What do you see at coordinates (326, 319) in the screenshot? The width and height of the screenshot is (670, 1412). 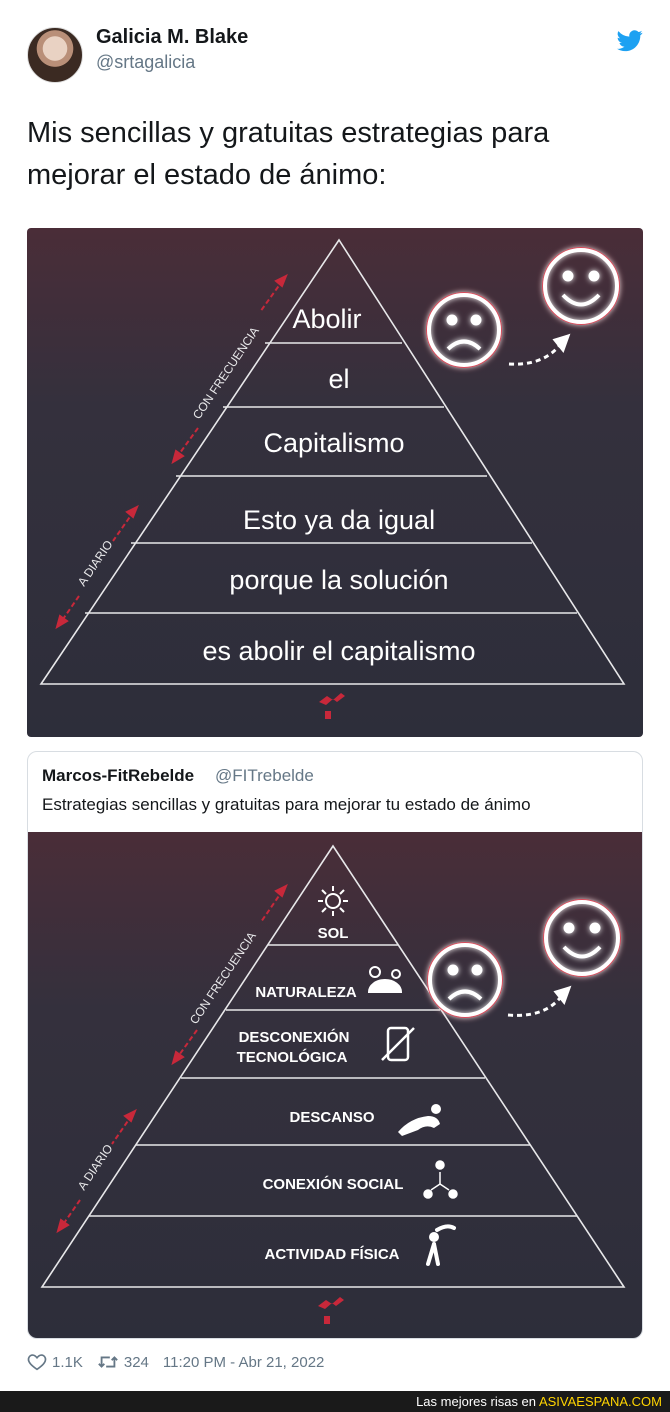 I see `pyramid-level-1: Abolir` at bounding box center [326, 319].